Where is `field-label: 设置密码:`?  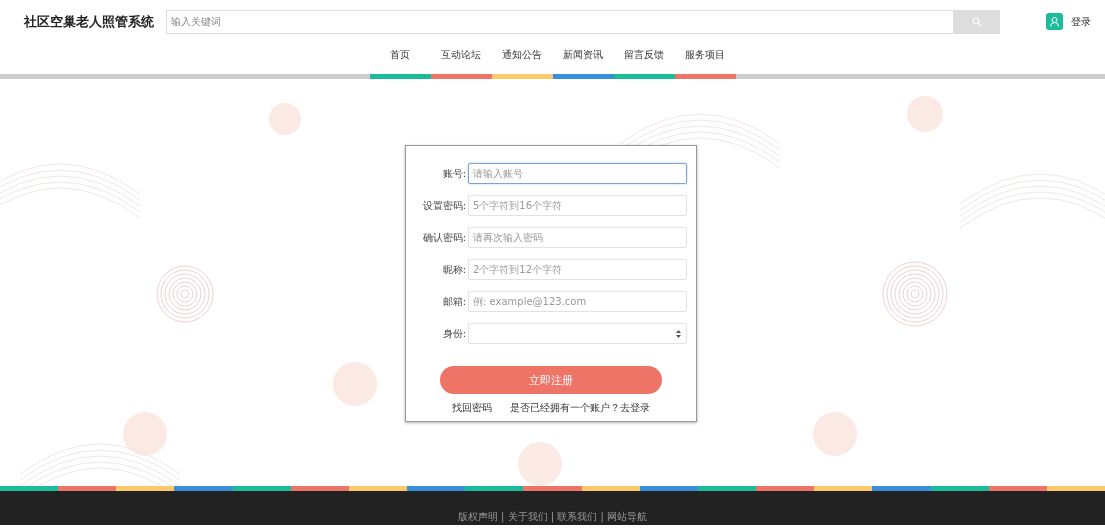 field-label: 设置密码: is located at coordinates (443, 205).